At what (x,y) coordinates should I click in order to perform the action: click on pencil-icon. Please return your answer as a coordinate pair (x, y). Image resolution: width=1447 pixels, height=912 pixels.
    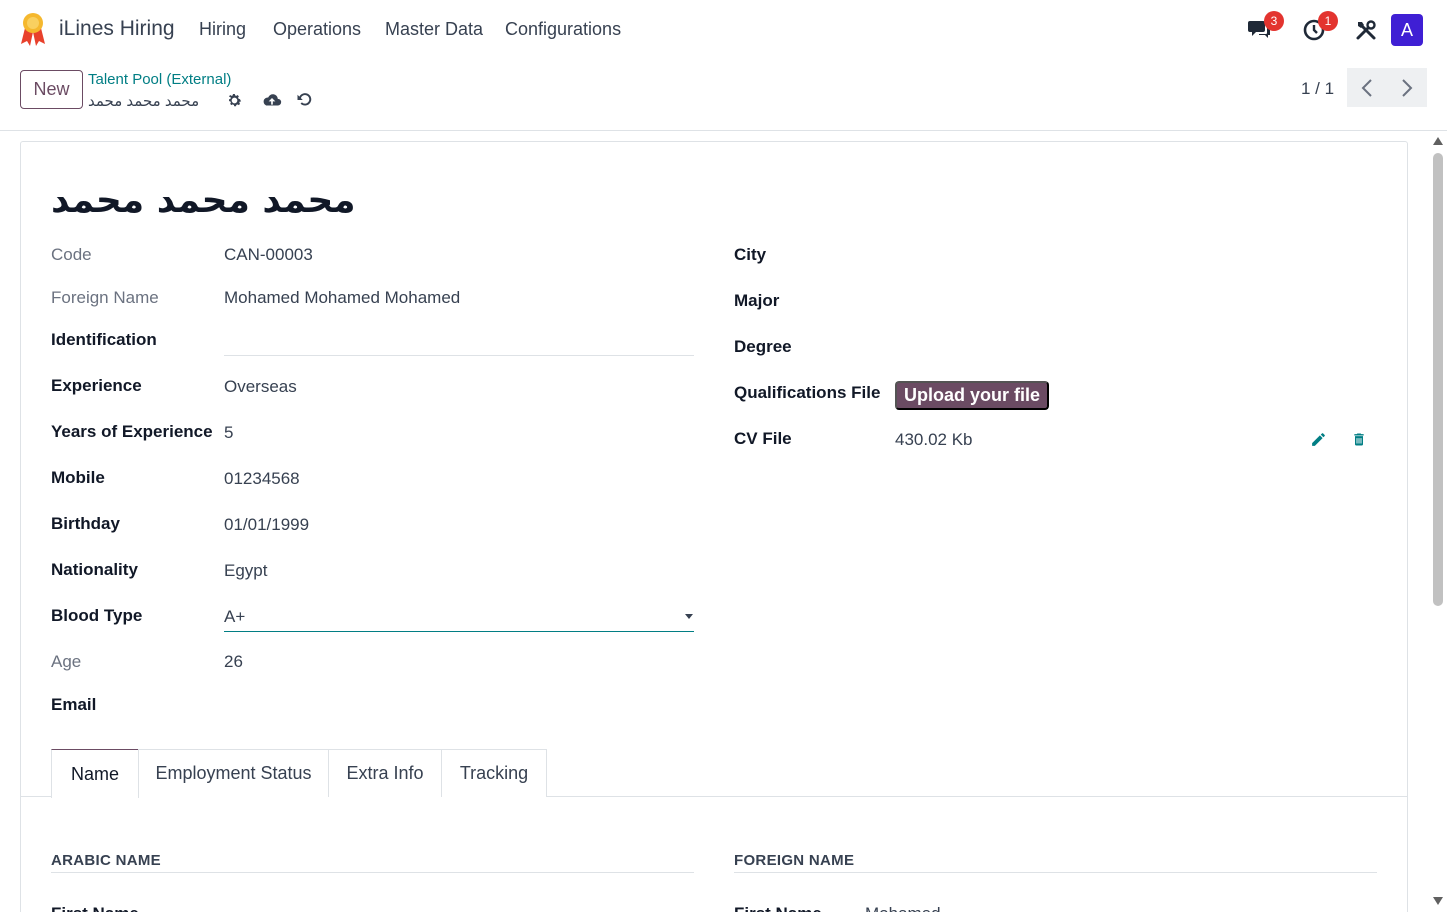
    Looking at the image, I should click on (1318, 439).